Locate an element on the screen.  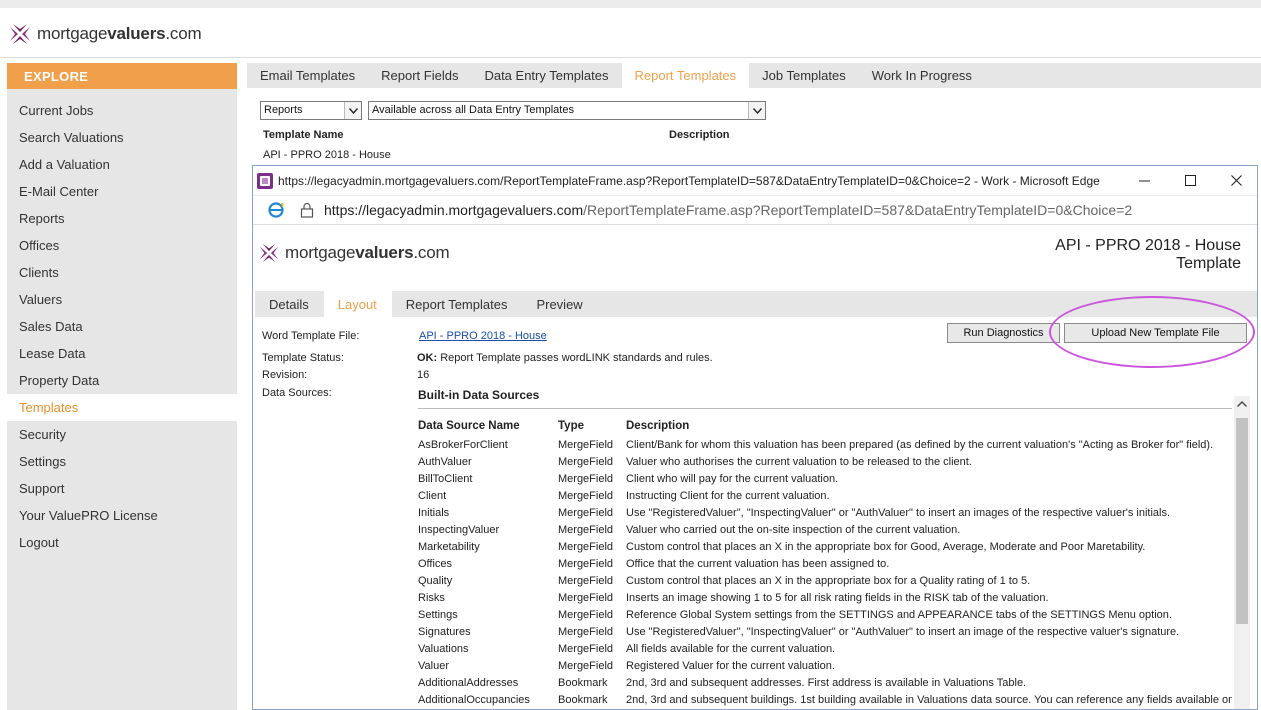
top-strip is located at coordinates (630, 4).